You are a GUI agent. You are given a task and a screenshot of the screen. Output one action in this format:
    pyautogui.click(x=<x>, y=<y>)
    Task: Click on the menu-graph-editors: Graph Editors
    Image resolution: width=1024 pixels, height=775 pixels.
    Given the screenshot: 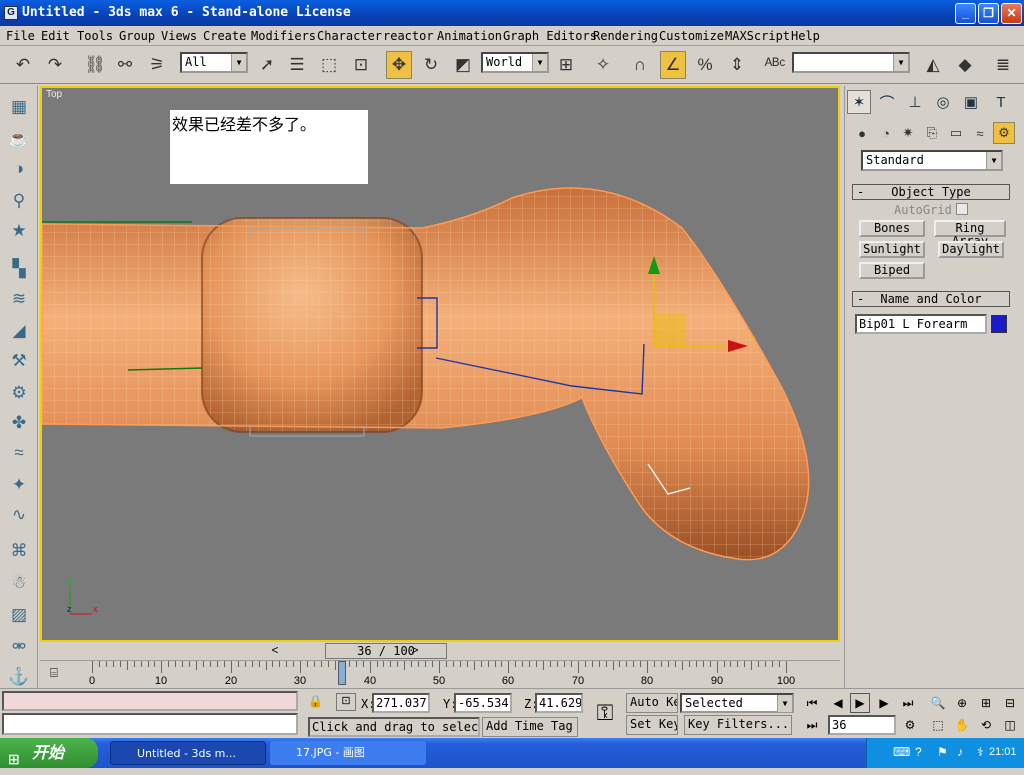 What is the action you would take?
    pyautogui.click(x=550, y=36)
    